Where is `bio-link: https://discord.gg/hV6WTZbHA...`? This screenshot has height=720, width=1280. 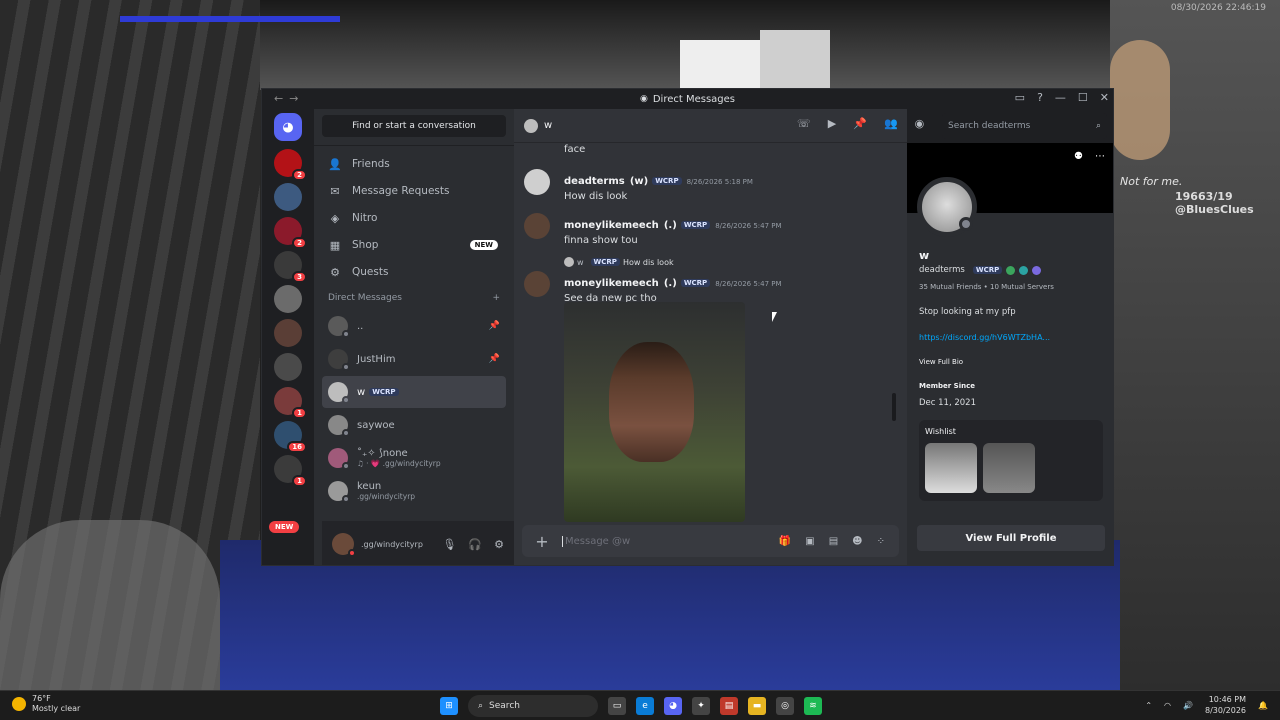 bio-link: https://discord.gg/hV6WTZbHA... is located at coordinates (1011, 337).